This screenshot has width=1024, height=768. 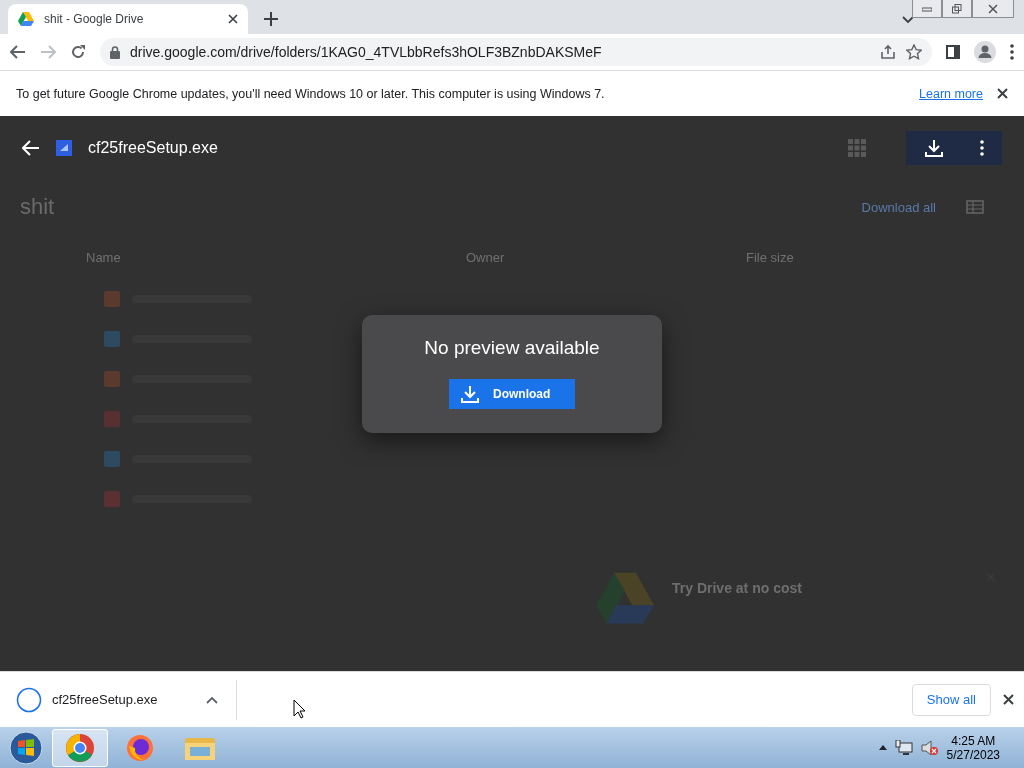 What do you see at coordinates (953, 52) in the screenshot?
I see `side-panel-icon` at bounding box center [953, 52].